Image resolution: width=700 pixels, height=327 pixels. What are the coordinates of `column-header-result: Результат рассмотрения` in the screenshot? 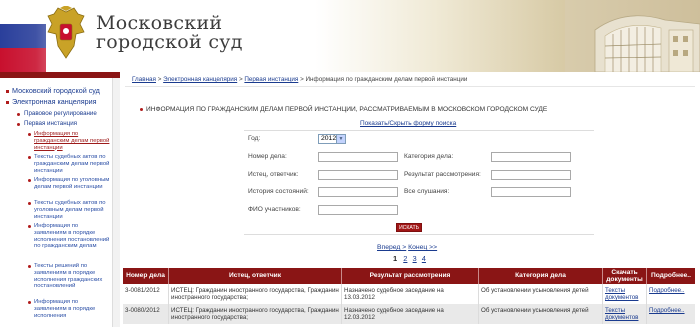 It's located at (410, 276).